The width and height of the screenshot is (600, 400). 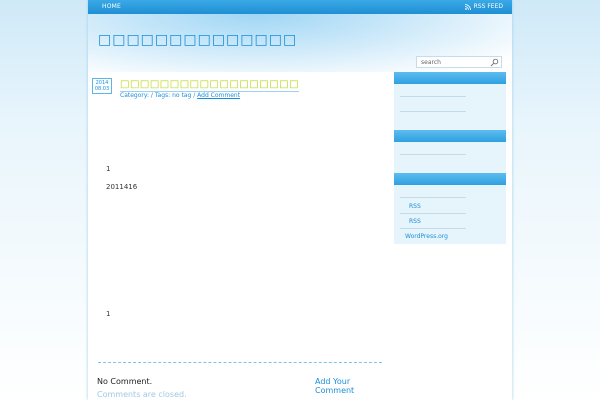 I want to click on sidebar-link-rss-comments: RSS, so click(x=415, y=221).